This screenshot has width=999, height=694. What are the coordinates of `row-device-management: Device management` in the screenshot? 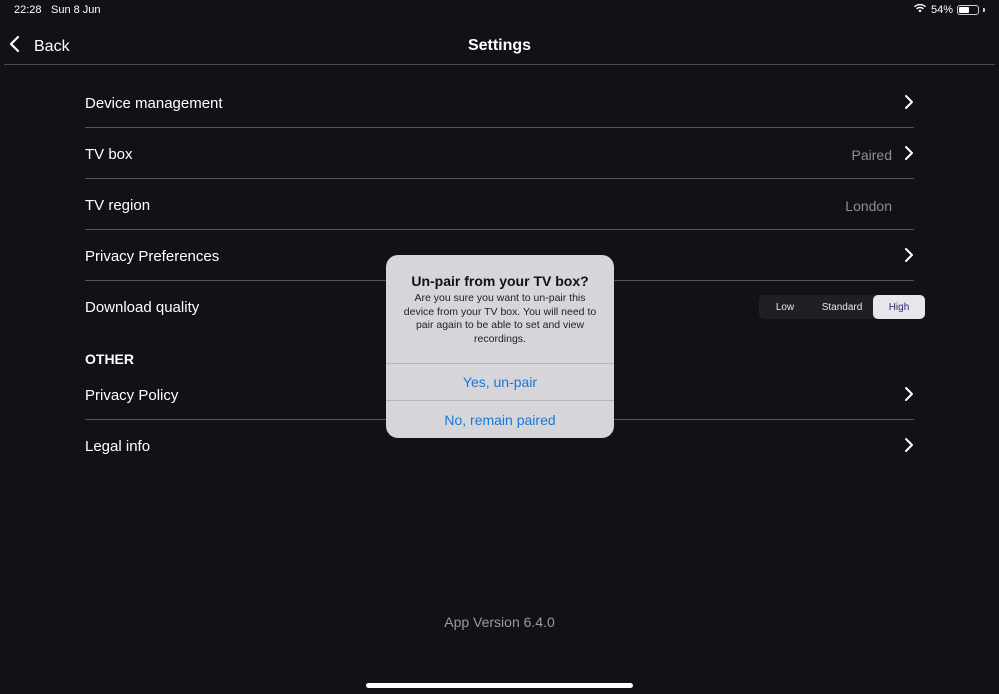 It's located at (499, 102).